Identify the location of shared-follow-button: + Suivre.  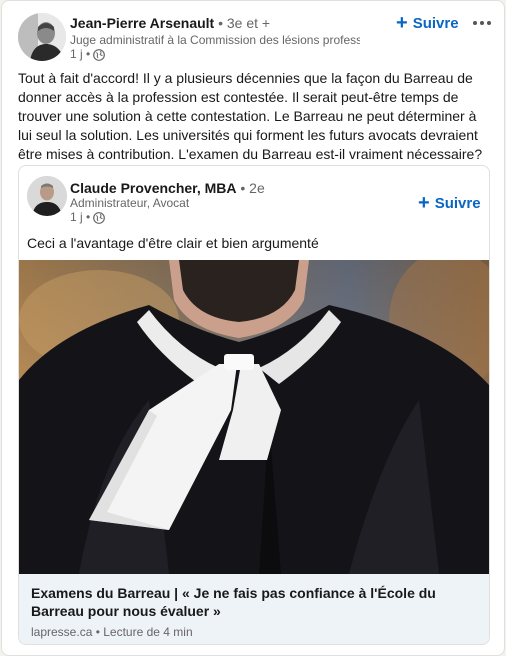
(449, 203).